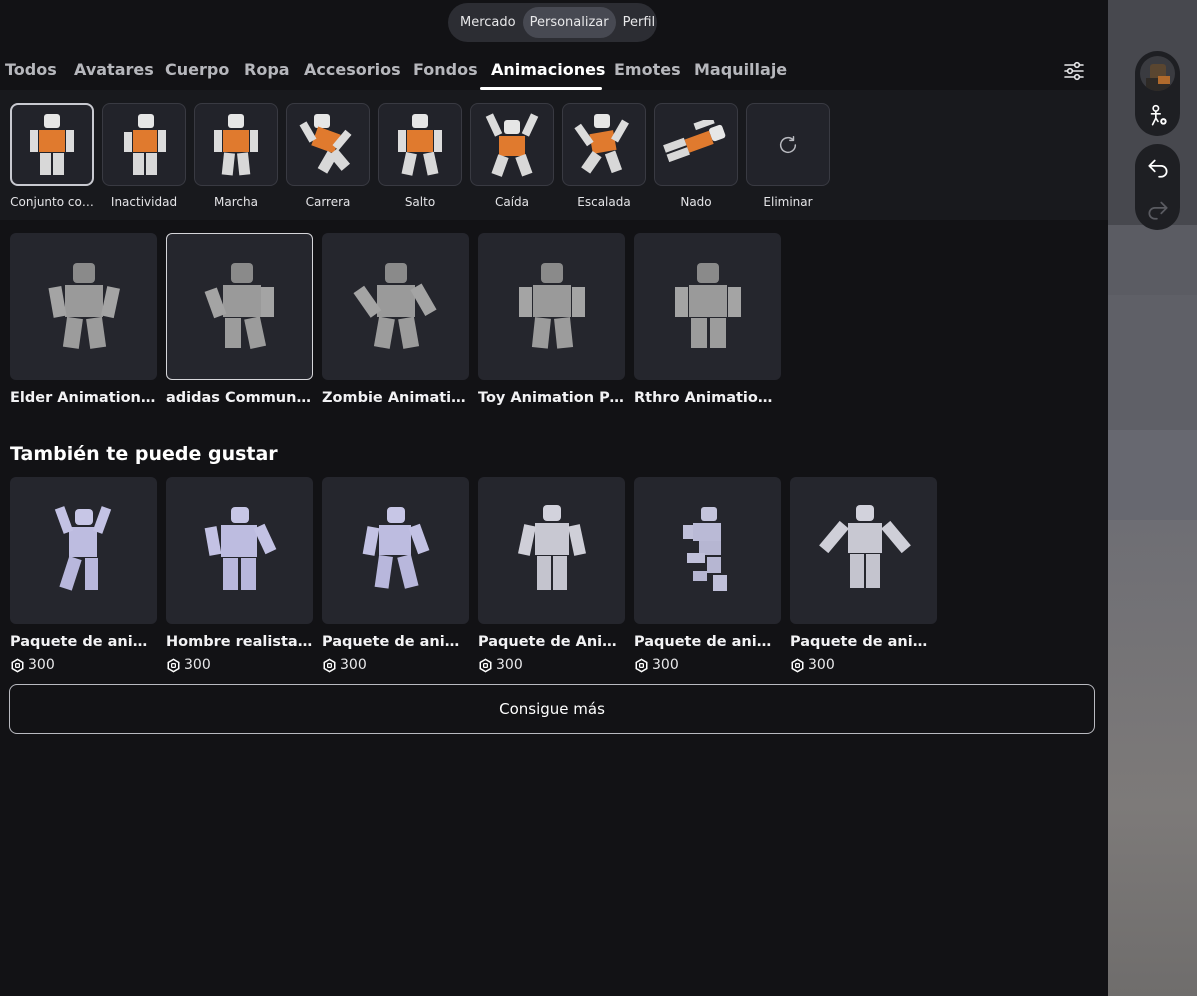  I want to click on subcategory-label: Escalada, so click(604, 202).